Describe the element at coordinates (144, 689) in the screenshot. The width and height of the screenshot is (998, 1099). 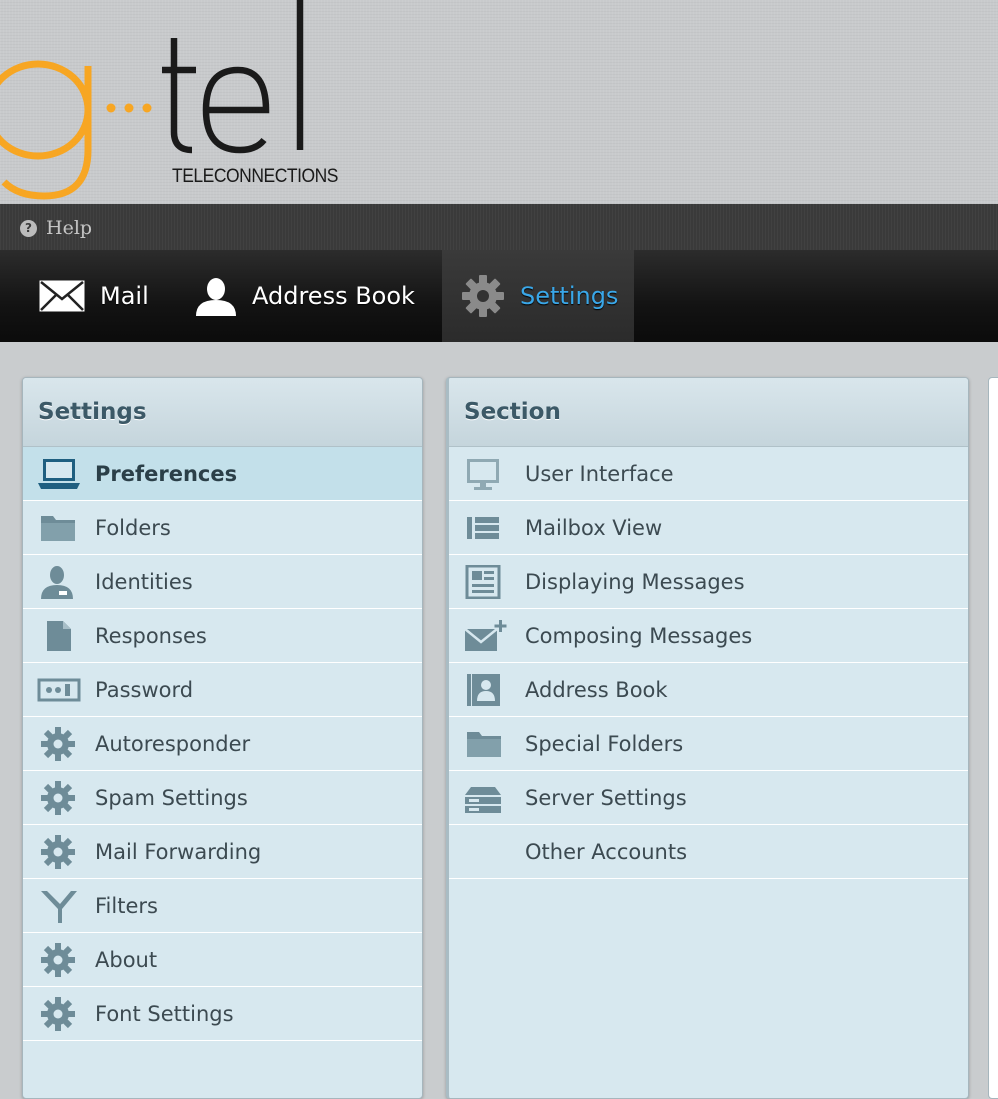
I see `settings-item-label: Password` at that location.